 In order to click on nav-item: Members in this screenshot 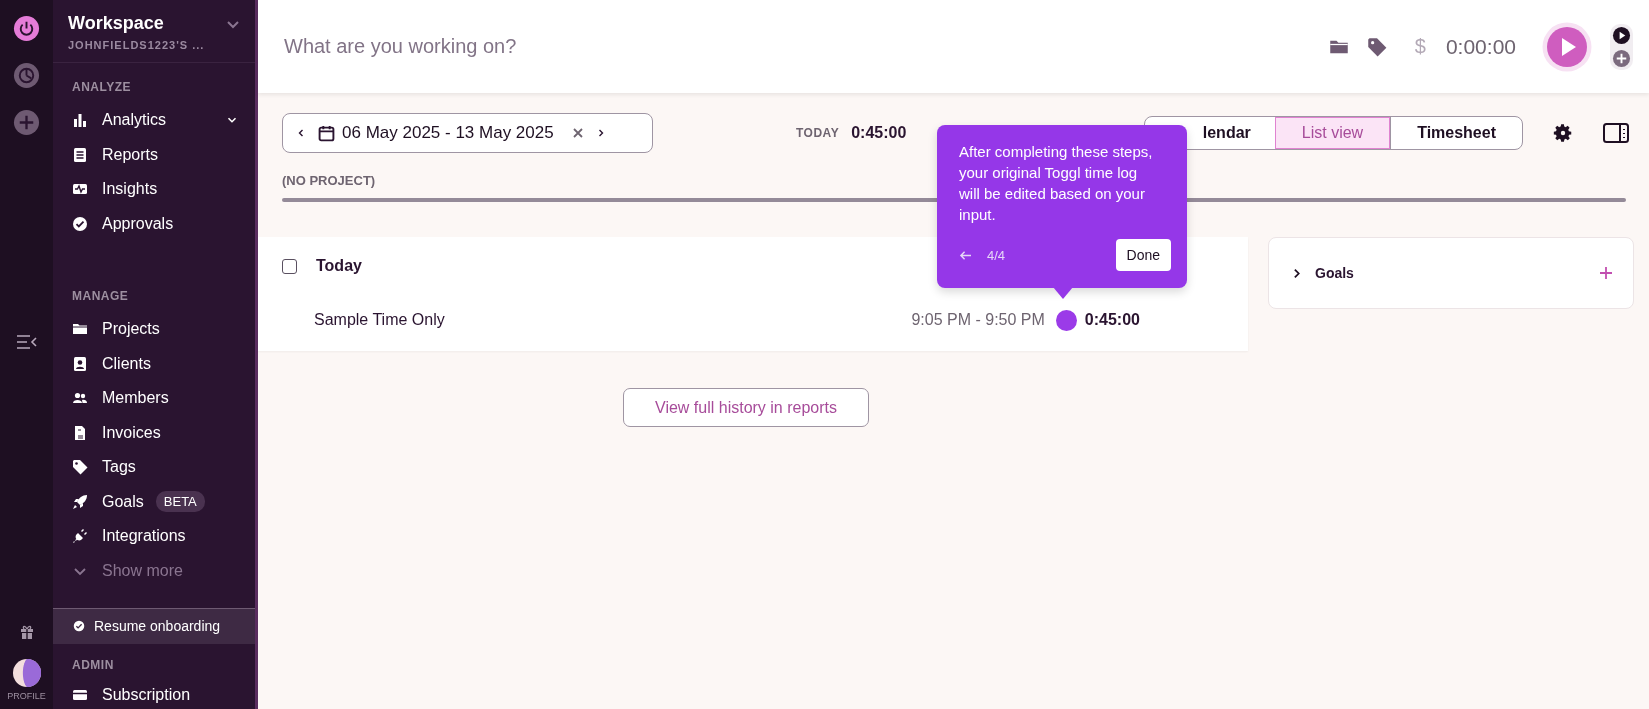, I will do `click(154, 398)`.